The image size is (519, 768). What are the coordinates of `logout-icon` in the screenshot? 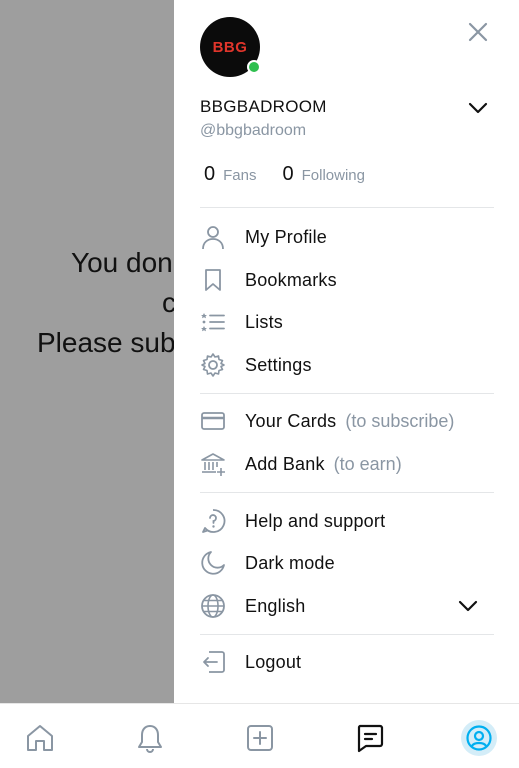 It's located at (213, 662).